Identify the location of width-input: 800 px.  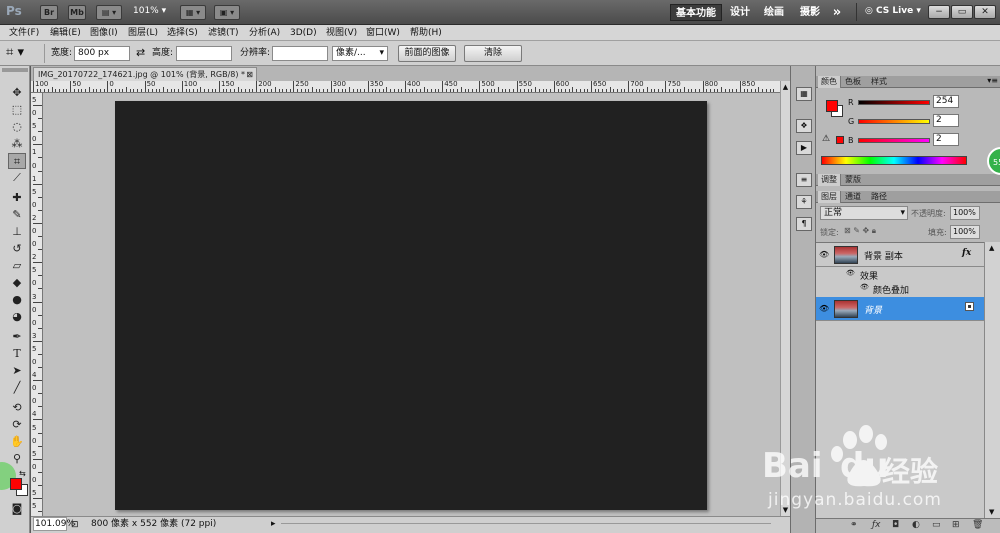
(102, 53).